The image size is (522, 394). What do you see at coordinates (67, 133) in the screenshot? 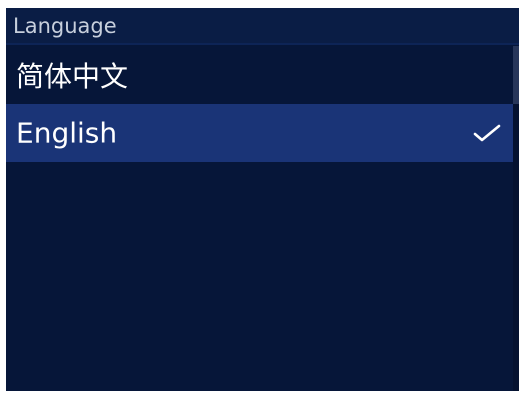
I see `language-item-label: English` at bounding box center [67, 133].